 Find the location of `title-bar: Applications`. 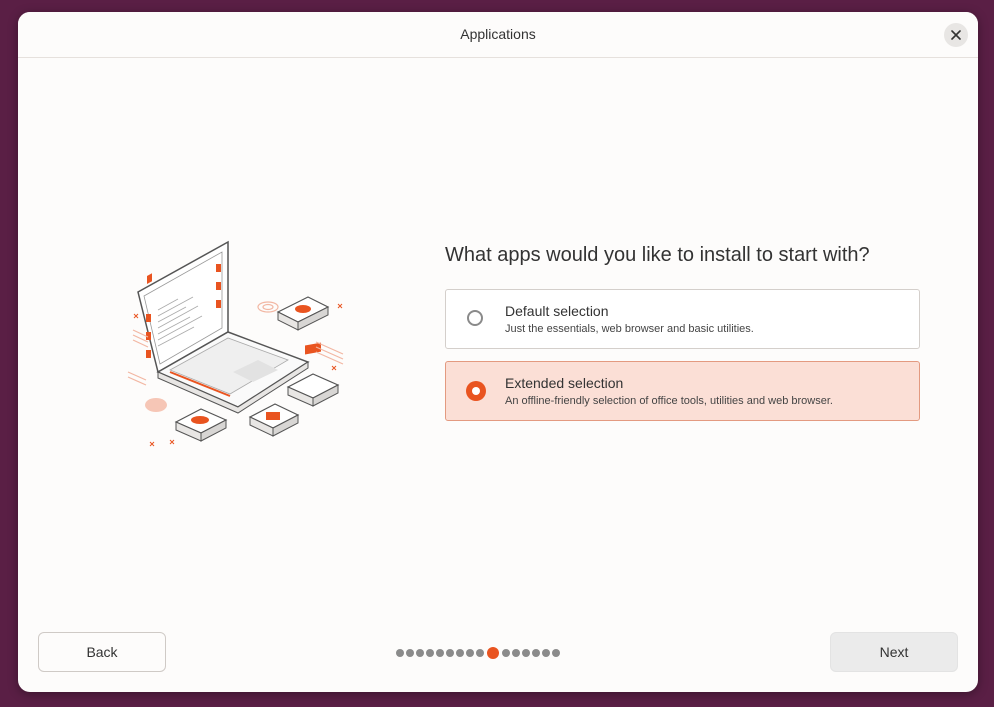

title-bar: Applications is located at coordinates (498, 35).